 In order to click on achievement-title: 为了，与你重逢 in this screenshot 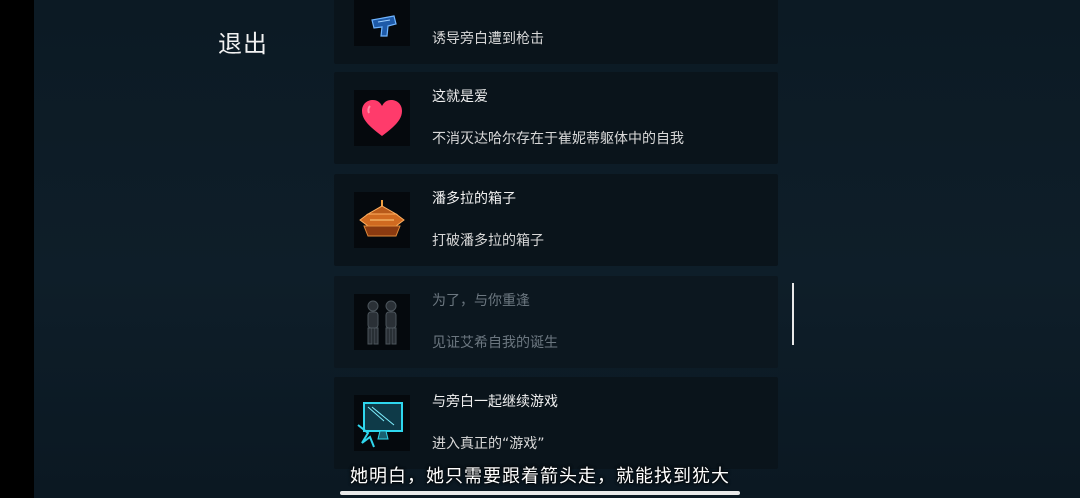, I will do `click(481, 301)`.